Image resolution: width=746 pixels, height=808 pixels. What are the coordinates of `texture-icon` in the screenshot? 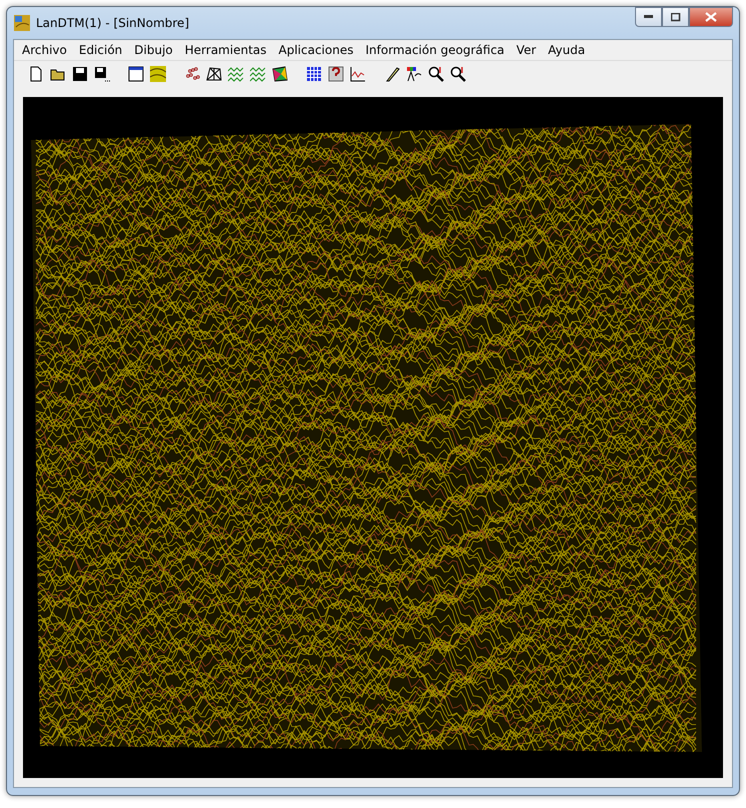 It's located at (158, 74).